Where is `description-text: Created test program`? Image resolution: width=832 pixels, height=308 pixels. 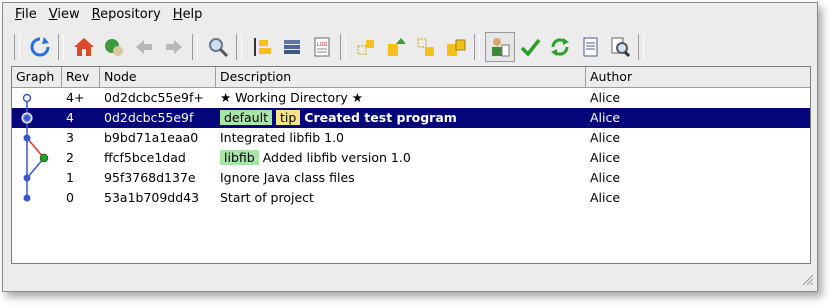
description-text: Created test program is located at coordinates (380, 117).